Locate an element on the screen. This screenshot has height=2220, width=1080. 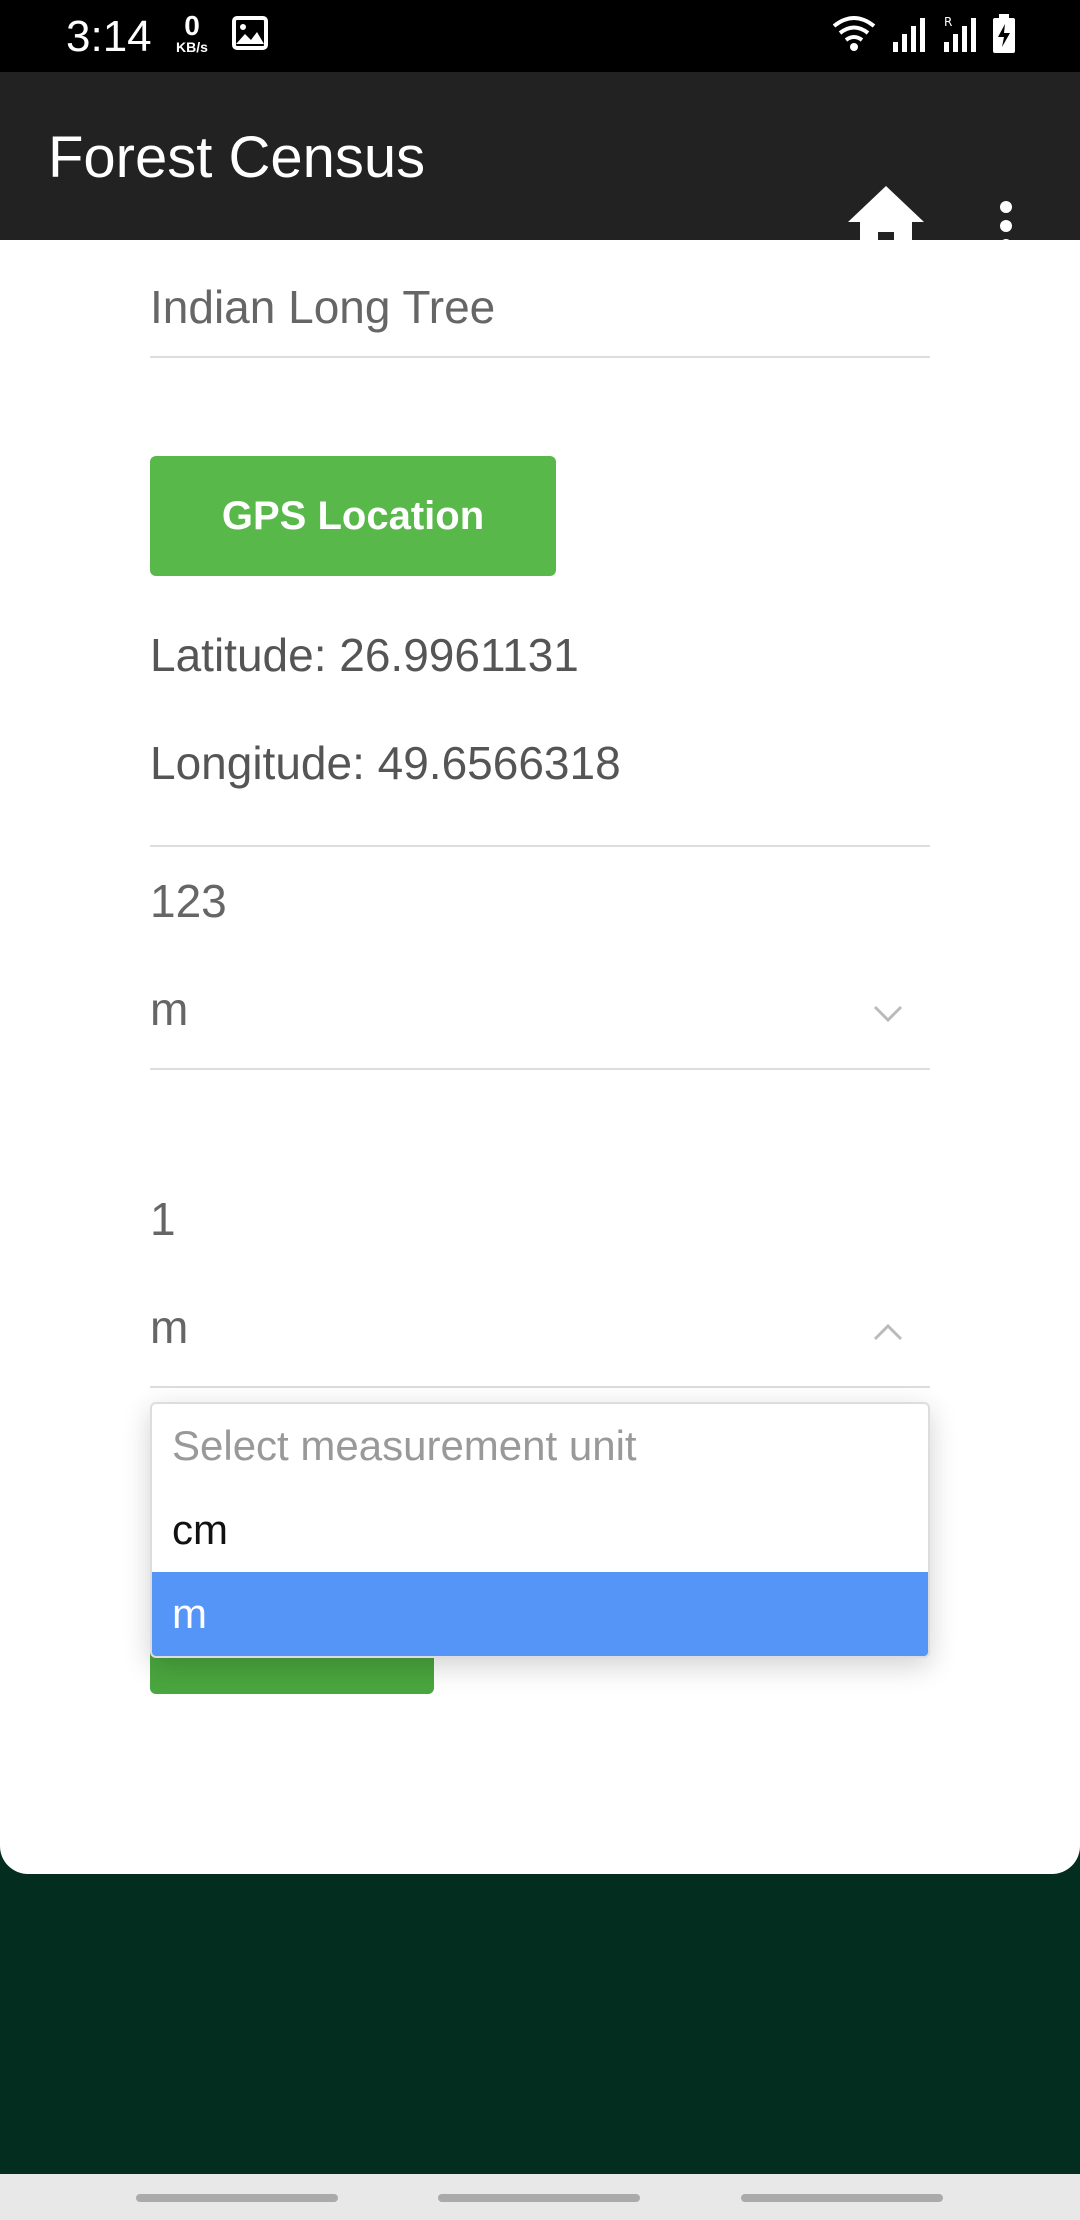
status-time: 3:14 is located at coordinates (109, 36).